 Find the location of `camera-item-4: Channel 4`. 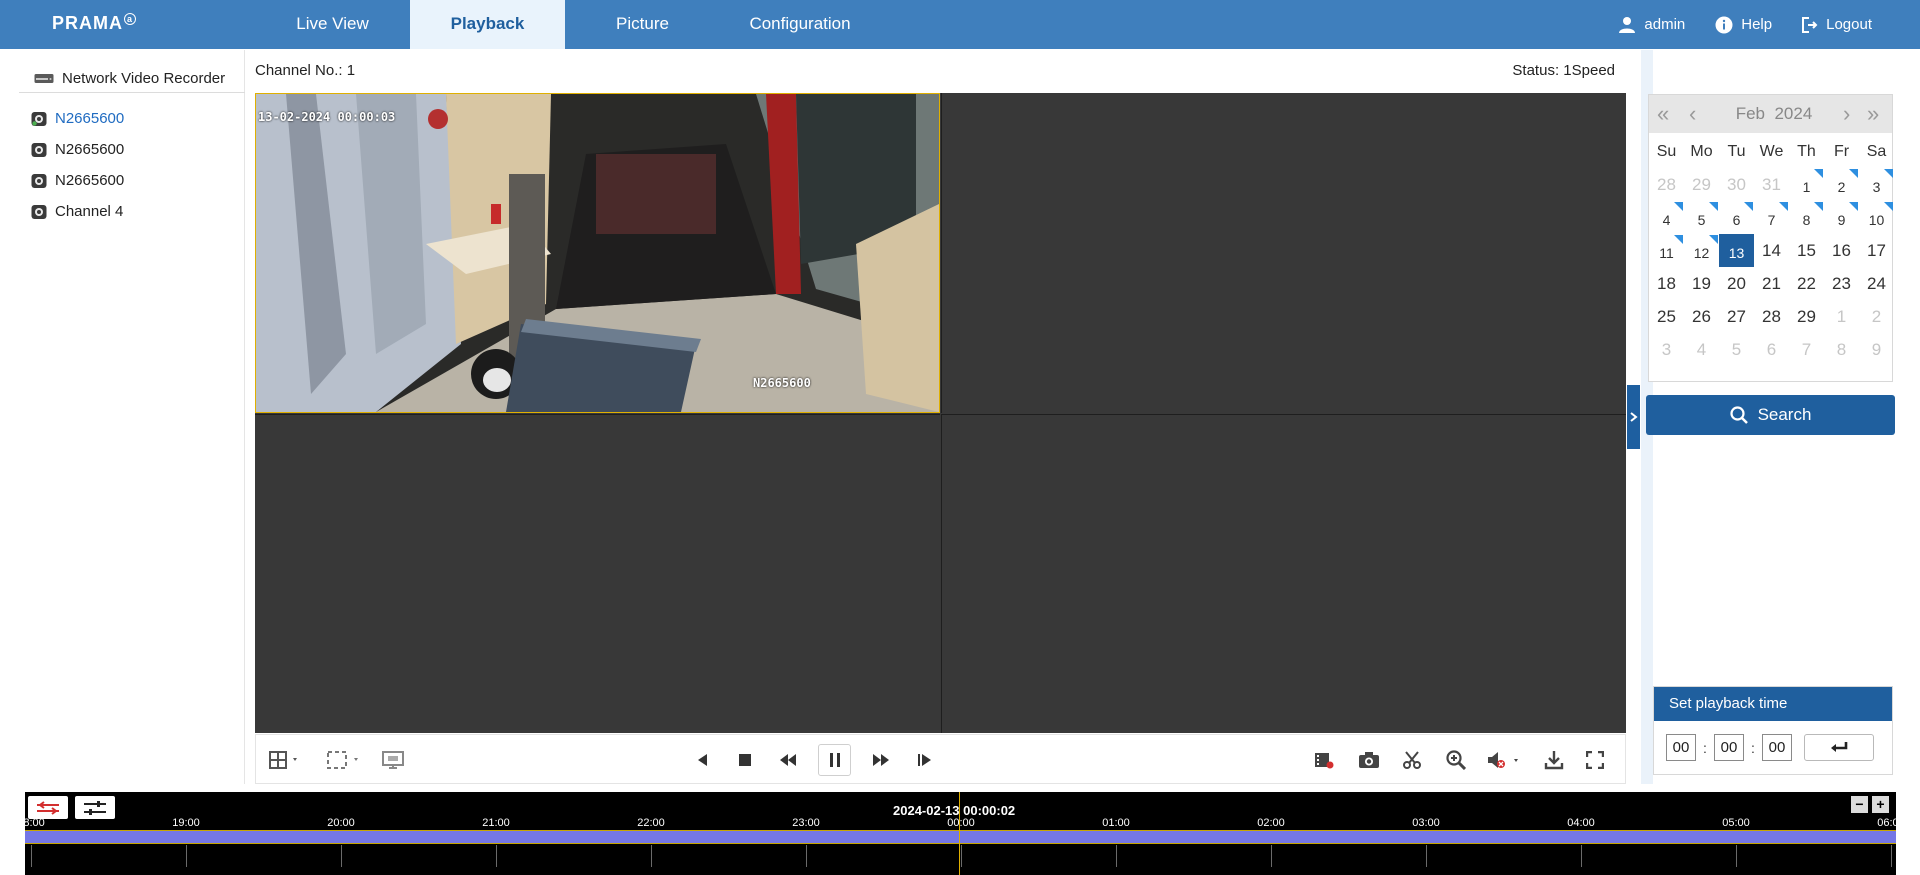

camera-item-4: Channel 4 is located at coordinates (77, 211).